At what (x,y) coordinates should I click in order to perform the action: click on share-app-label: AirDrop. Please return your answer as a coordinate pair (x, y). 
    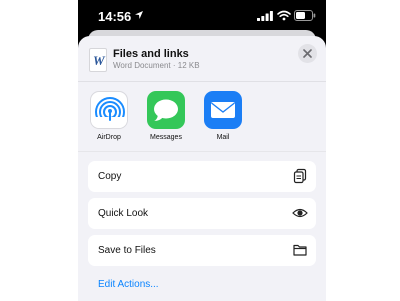
    Looking at the image, I should click on (109, 137).